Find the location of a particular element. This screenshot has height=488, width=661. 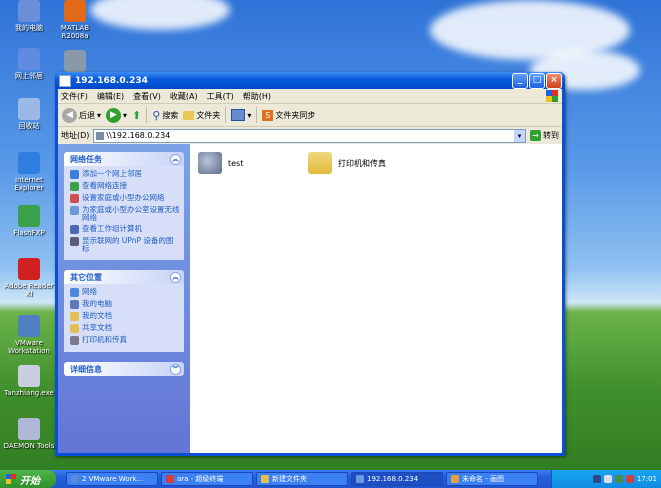

task-label: 未命名 - 画图 is located at coordinates (483, 479).